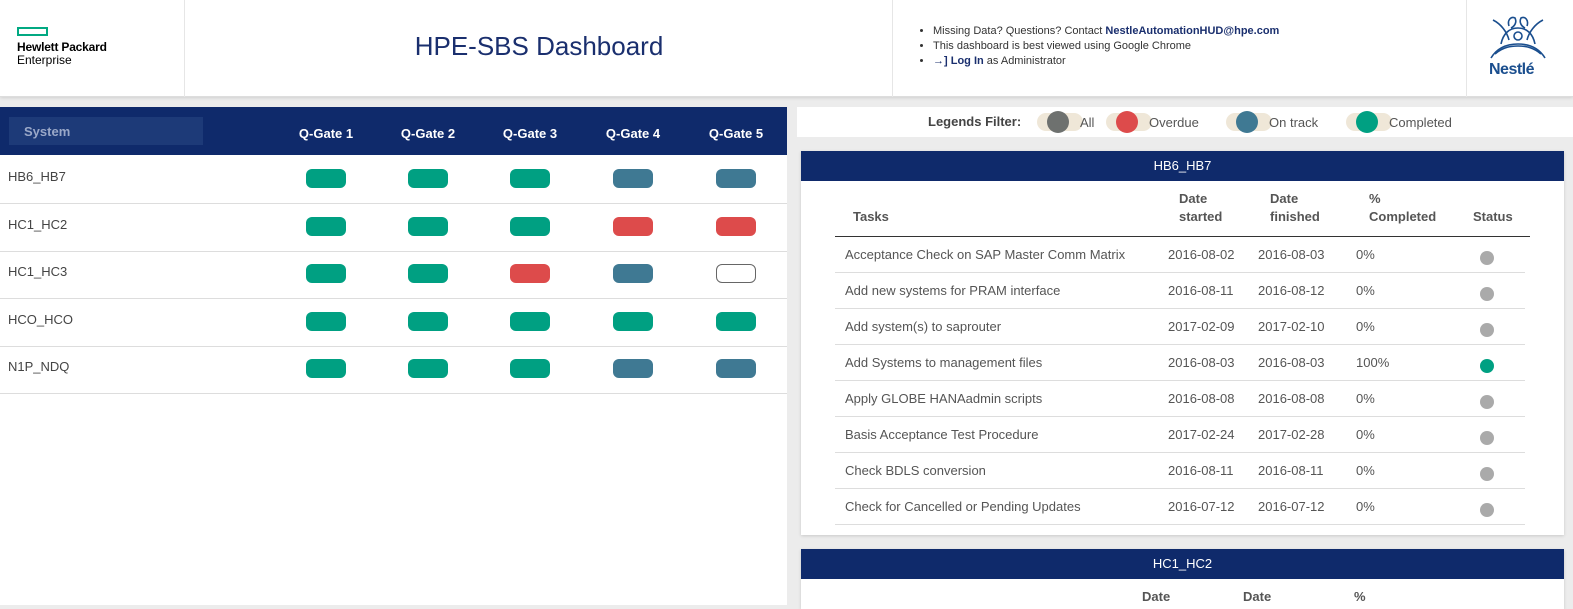 This screenshot has width=1573, height=609. I want to click on task-card-title: HC1_HC2, so click(1182, 564).